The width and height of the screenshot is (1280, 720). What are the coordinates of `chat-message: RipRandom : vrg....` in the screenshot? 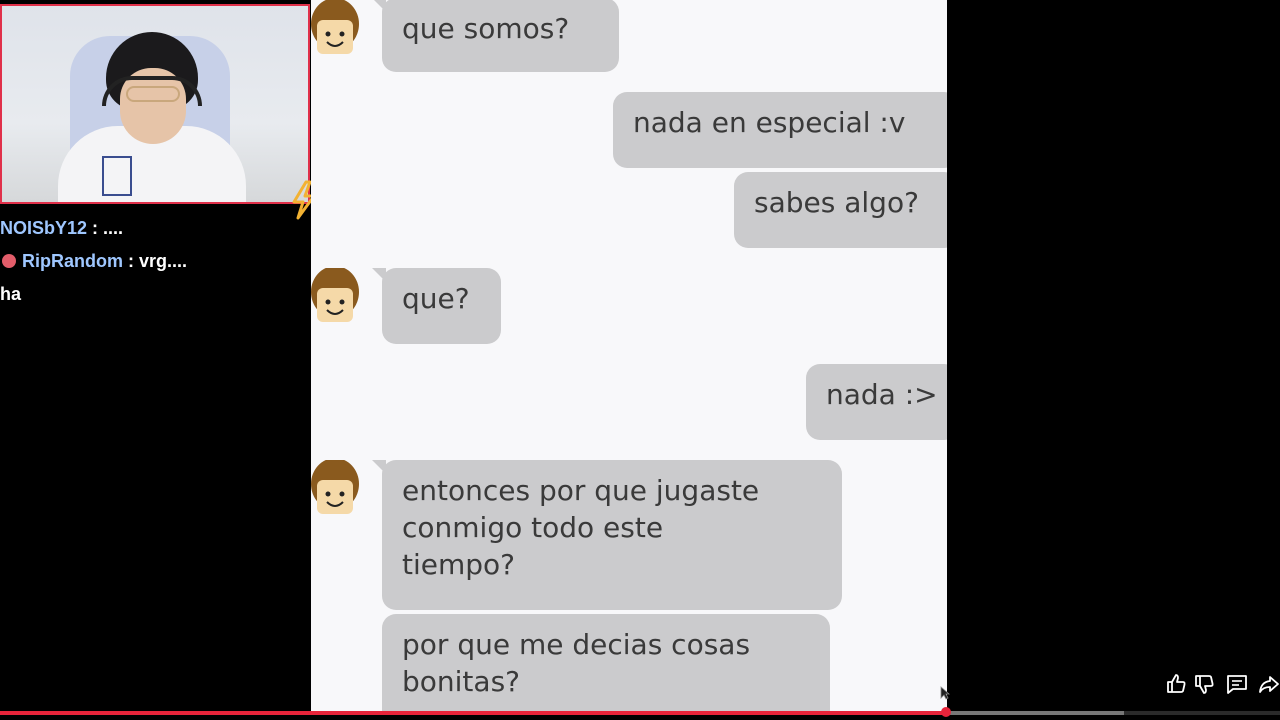 It's located at (155, 263).